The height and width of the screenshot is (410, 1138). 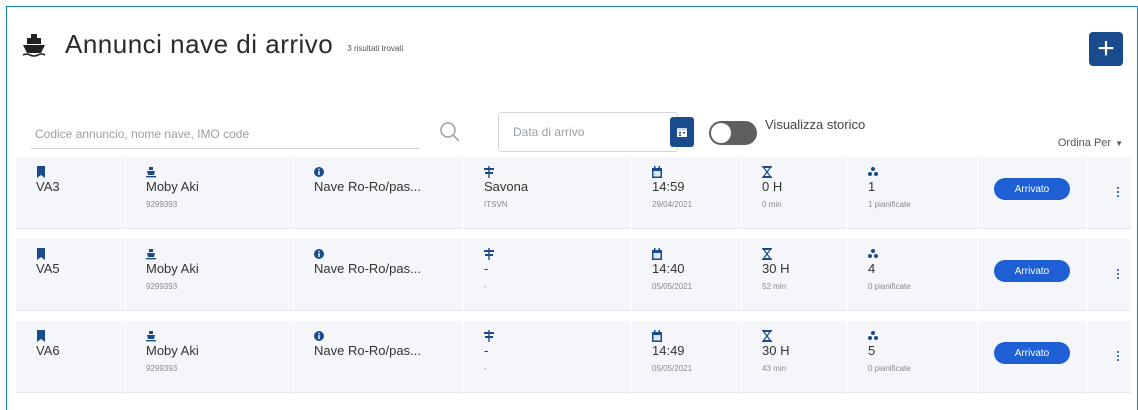 I want to click on search-input, so click(x=225, y=134).